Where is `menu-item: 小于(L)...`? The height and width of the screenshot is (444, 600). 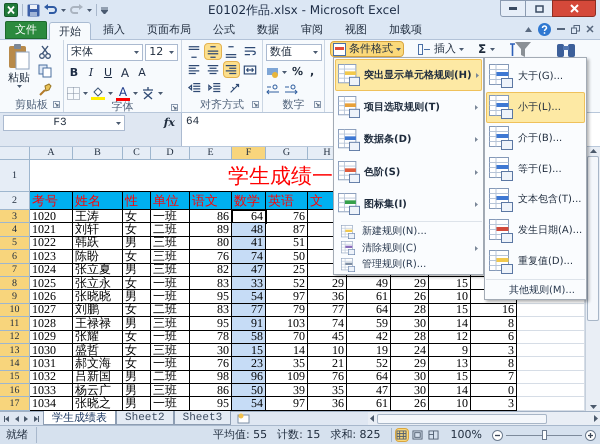 menu-item: 小于(L)... is located at coordinates (535, 107).